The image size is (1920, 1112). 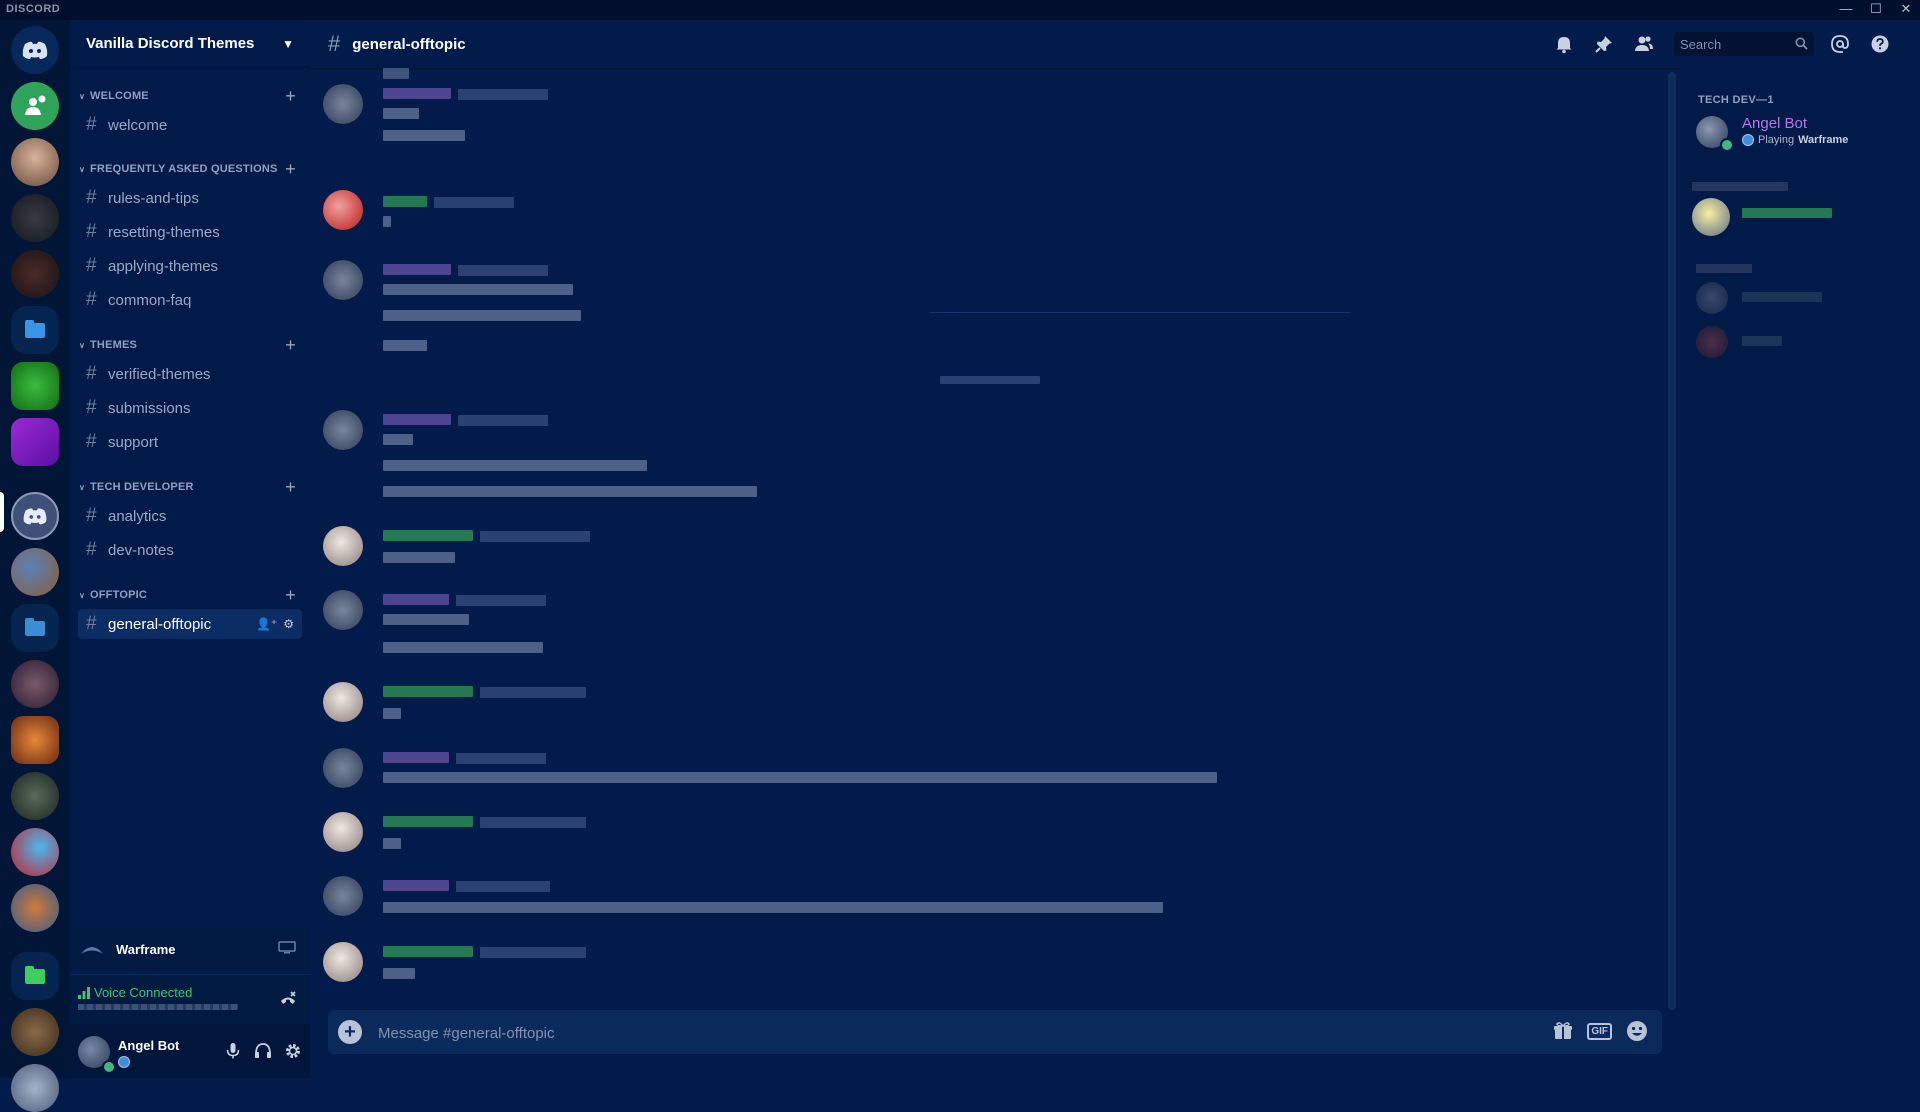 What do you see at coordinates (190, 232) in the screenshot?
I see `channel-resetting-themes: # resetting-themes` at bounding box center [190, 232].